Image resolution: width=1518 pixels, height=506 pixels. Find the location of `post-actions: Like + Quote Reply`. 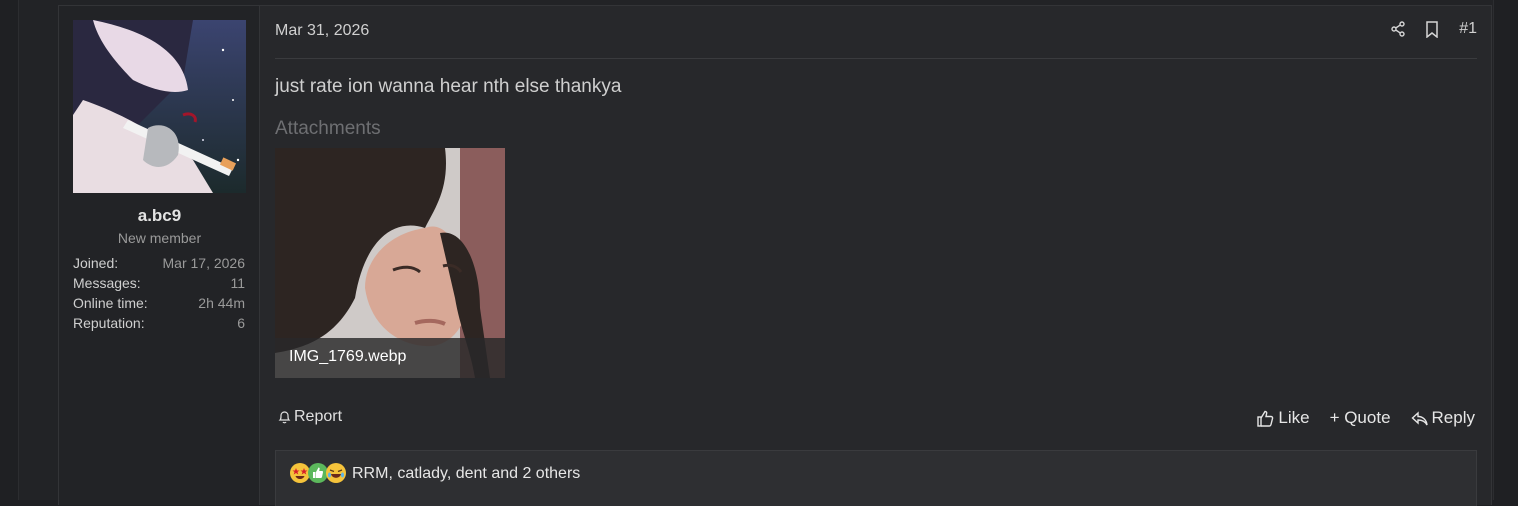

post-actions: Like + Quote Reply is located at coordinates (1356, 418).